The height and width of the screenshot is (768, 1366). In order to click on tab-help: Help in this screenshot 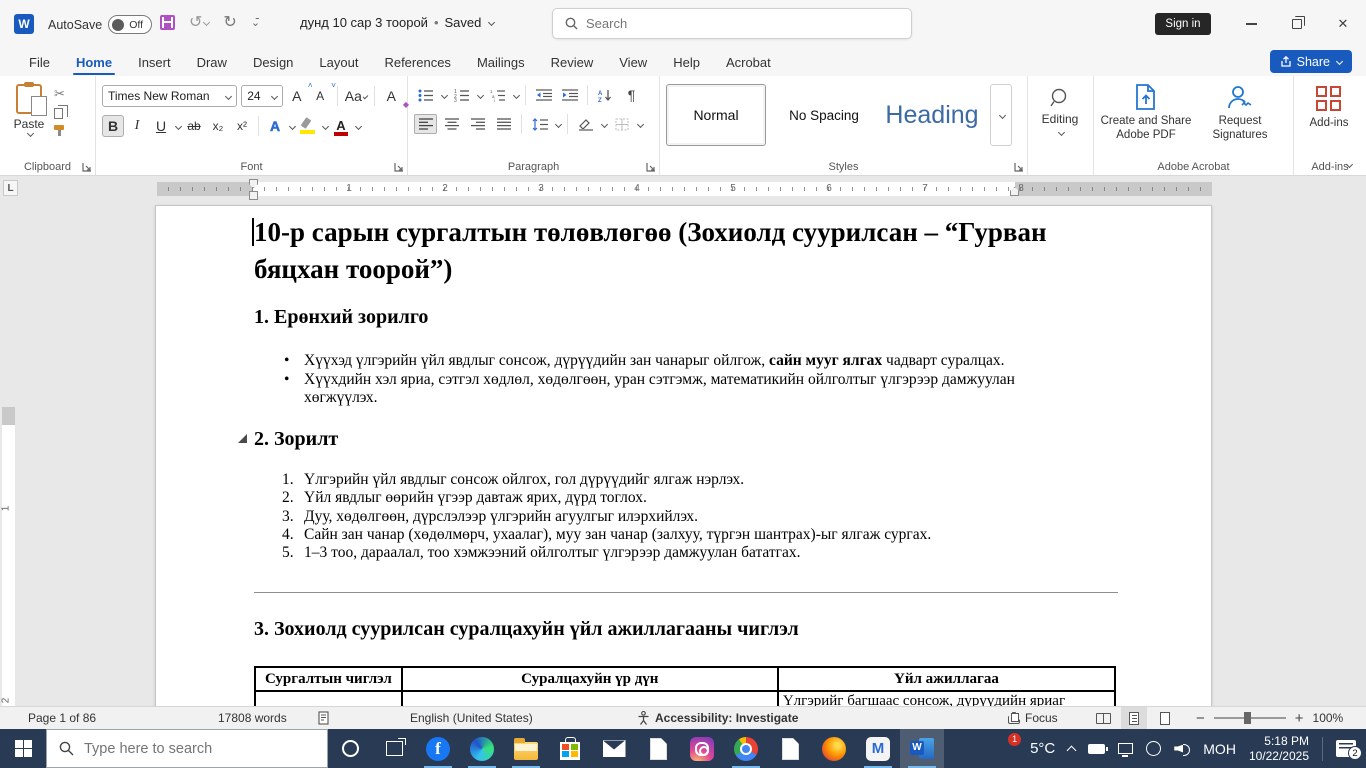, I will do `click(686, 62)`.